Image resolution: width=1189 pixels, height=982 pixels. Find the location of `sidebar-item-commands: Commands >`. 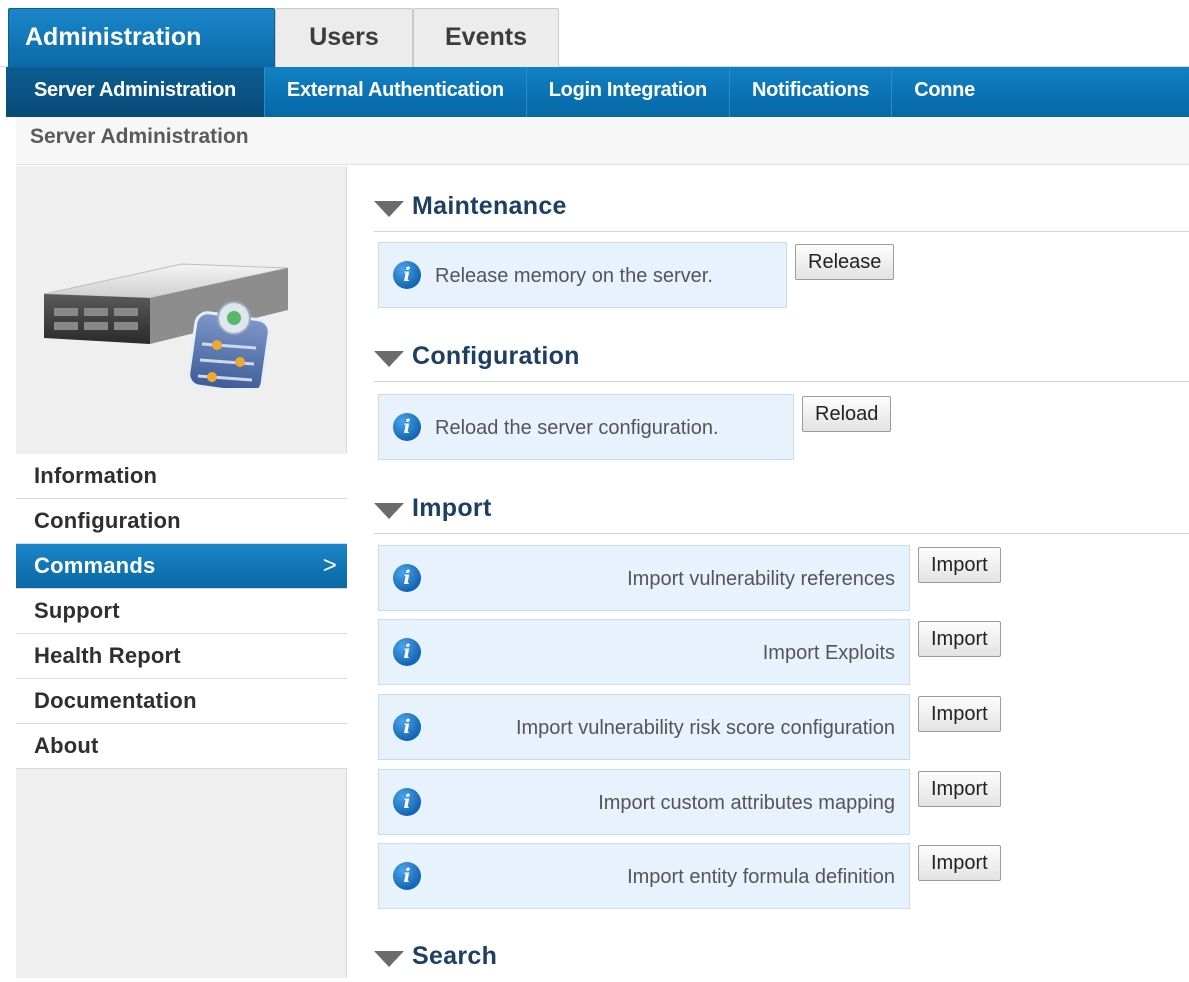

sidebar-item-commands: Commands > is located at coordinates (181, 566).